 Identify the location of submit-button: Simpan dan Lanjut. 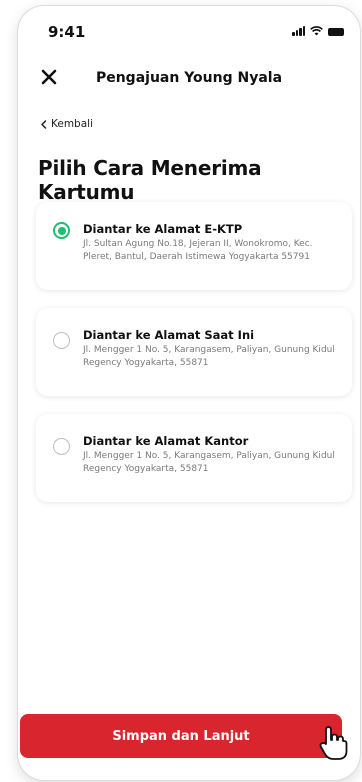
(181, 736).